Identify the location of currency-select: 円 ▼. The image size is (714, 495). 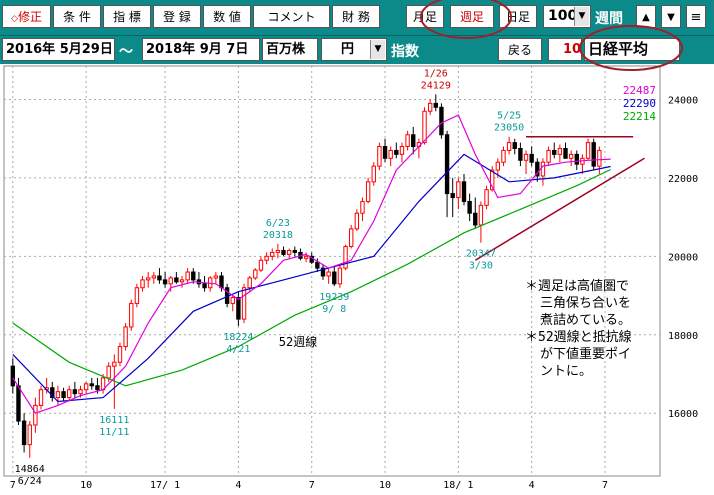
(354, 49).